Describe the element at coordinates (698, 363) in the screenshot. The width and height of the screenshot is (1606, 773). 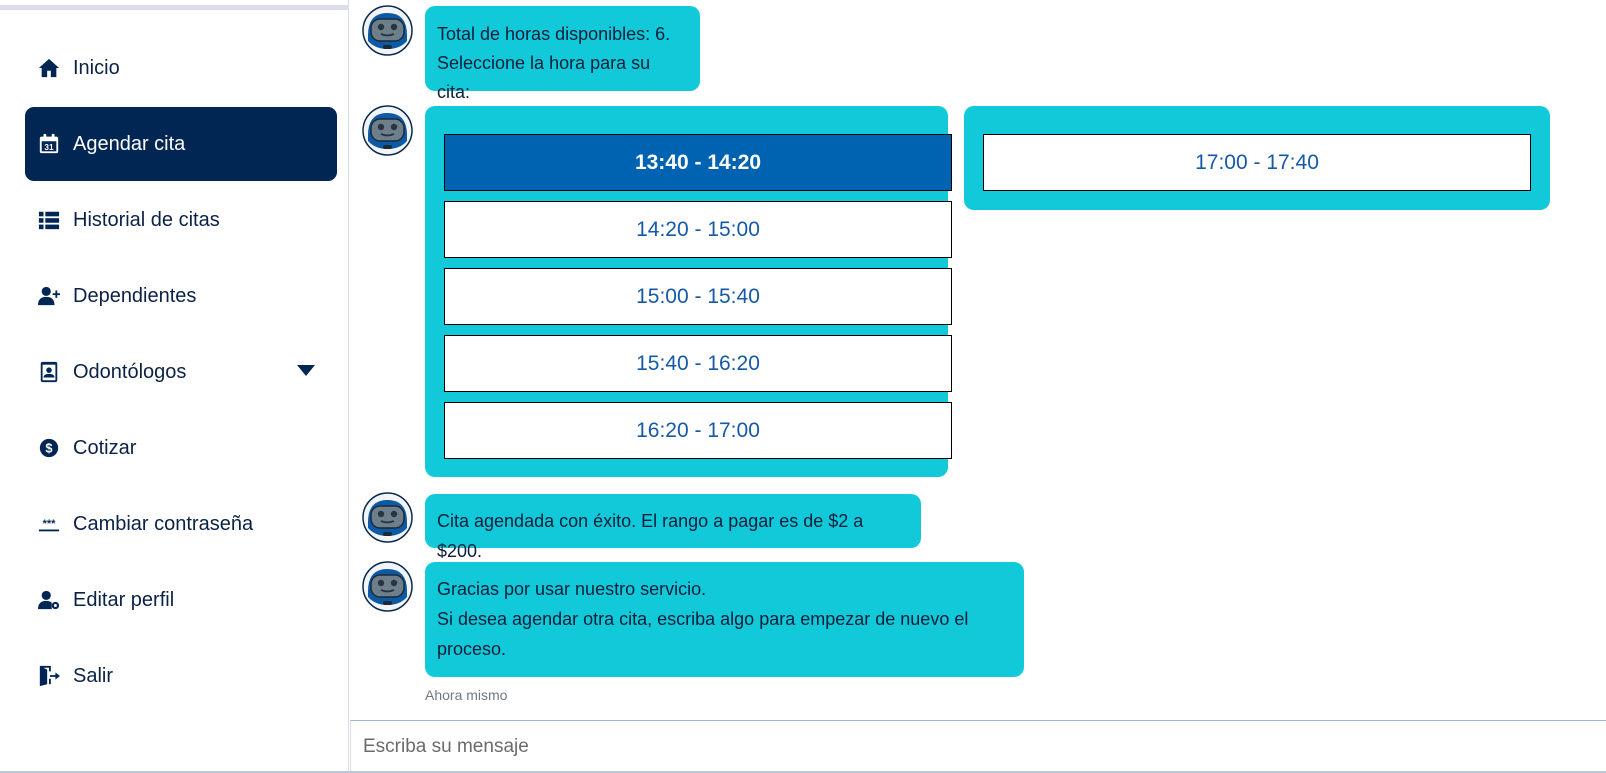
I see `time-slot-button: 15:40 - 16:20` at that location.